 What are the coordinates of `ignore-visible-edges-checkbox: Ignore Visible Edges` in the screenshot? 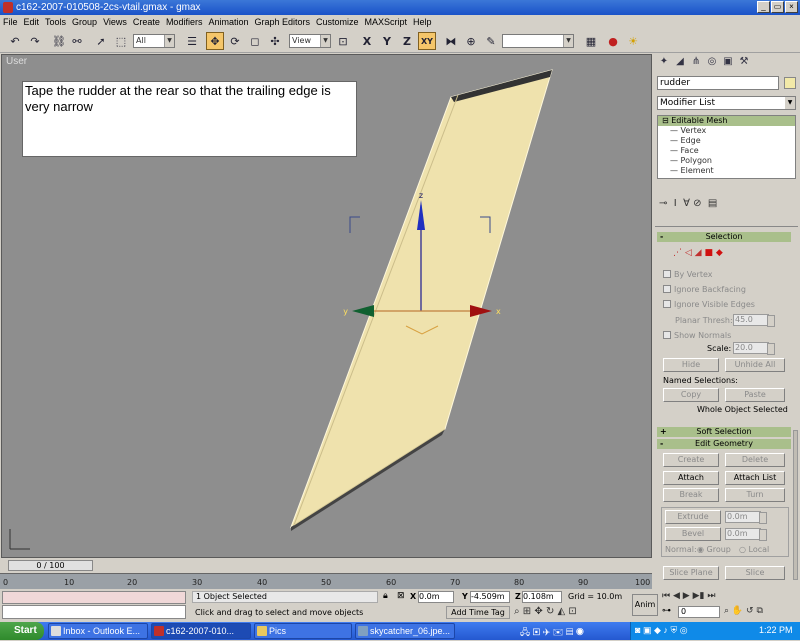 It's located at (709, 305).